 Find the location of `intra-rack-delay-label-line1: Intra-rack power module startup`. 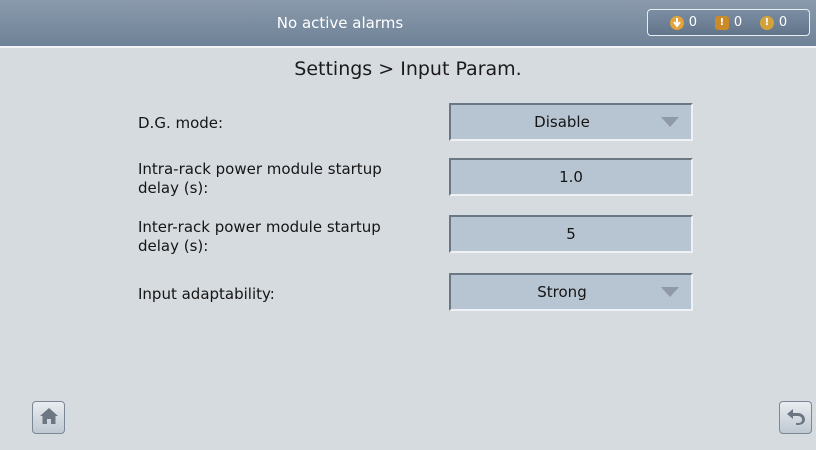

intra-rack-delay-label-line1: Intra-rack power module startup is located at coordinates (260, 169).